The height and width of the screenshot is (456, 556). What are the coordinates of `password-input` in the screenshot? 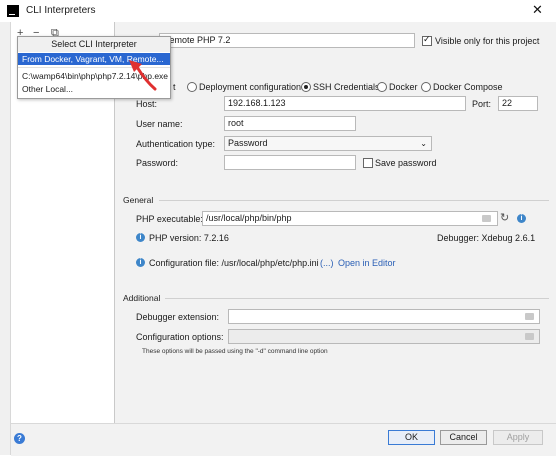 It's located at (290, 162).